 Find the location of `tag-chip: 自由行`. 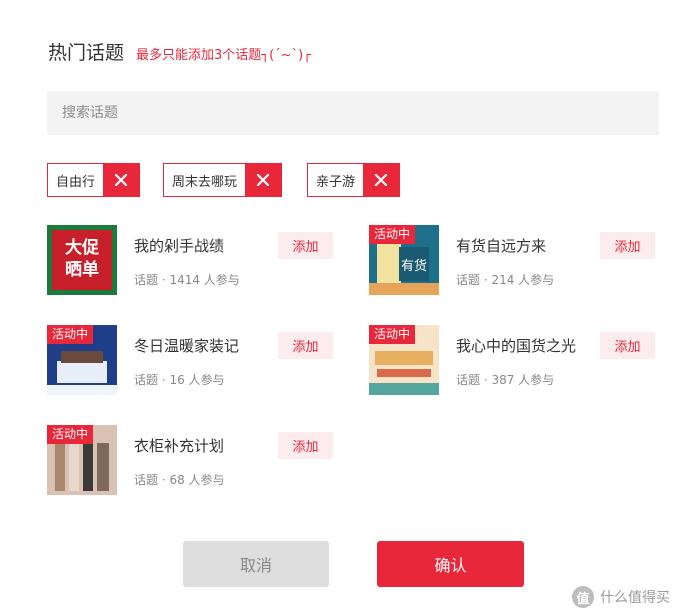

tag-chip: 自由行 is located at coordinates (94, 180).